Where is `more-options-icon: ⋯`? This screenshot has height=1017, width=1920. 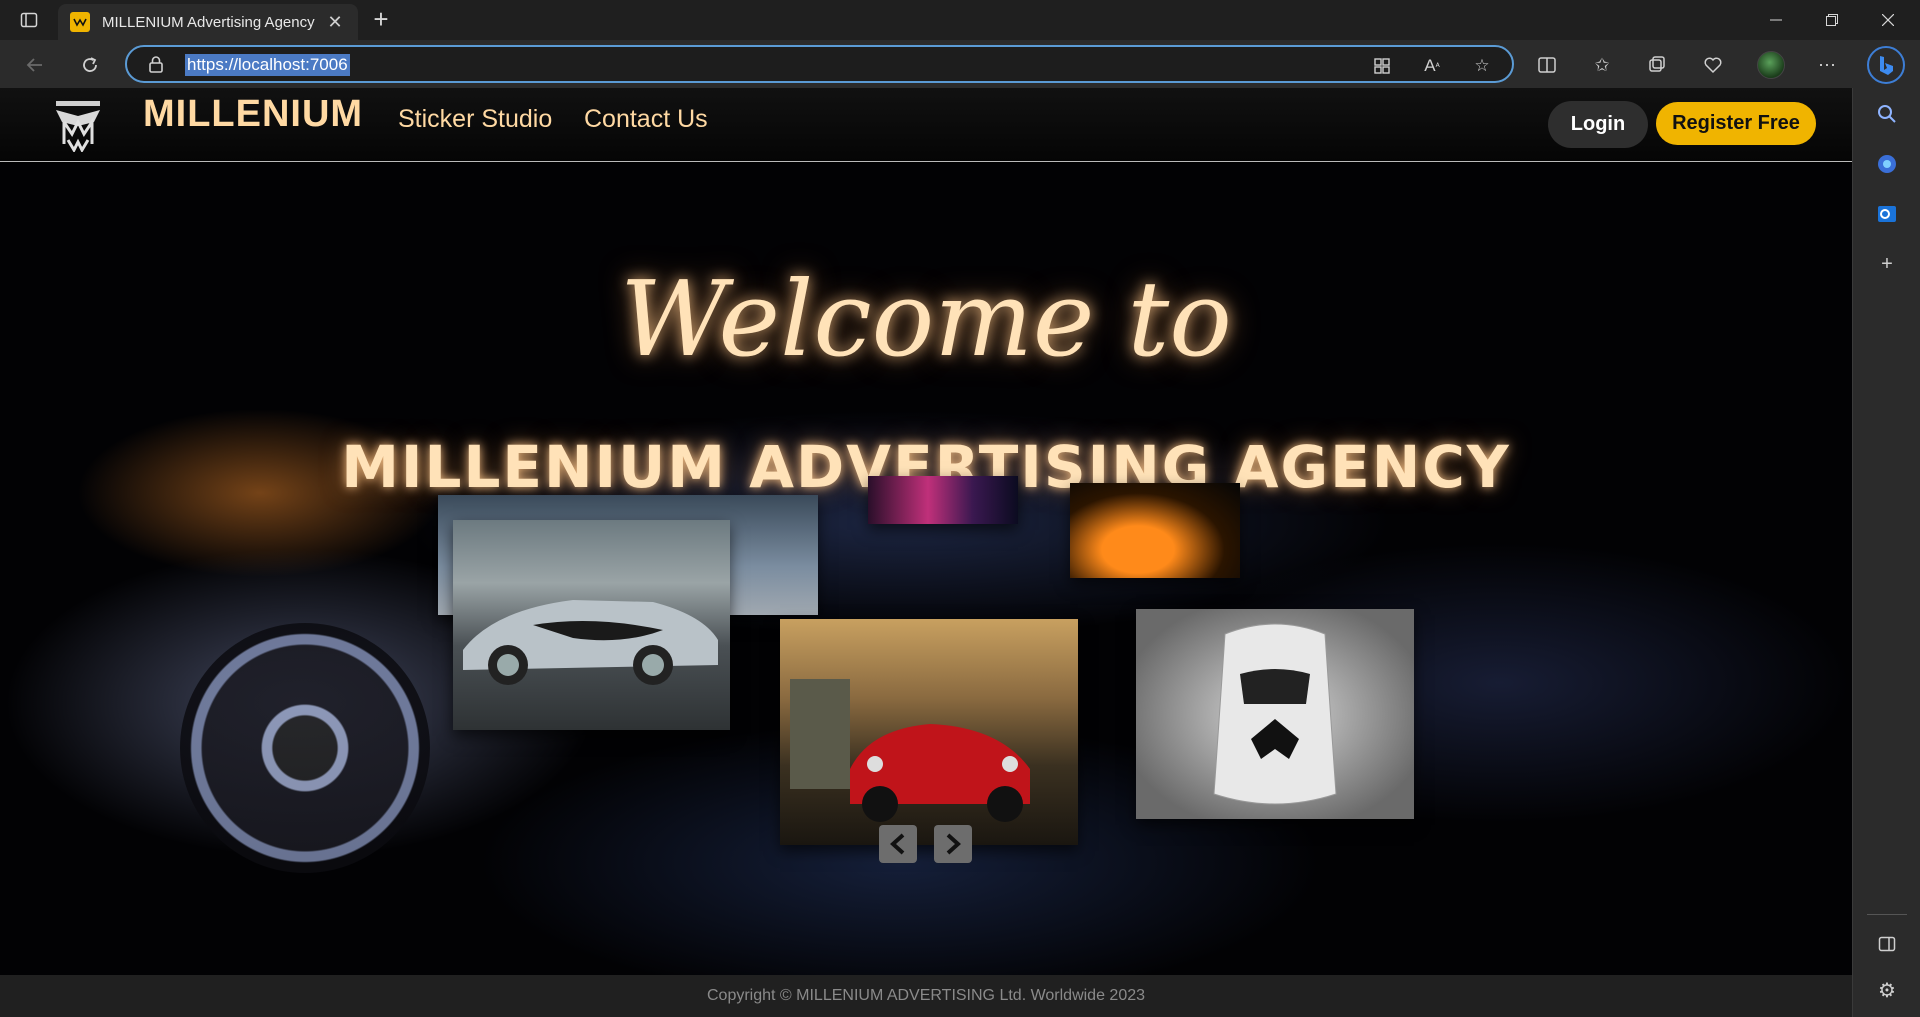
more-options-icon: ⋯ is located at coordinates (1827, 65).